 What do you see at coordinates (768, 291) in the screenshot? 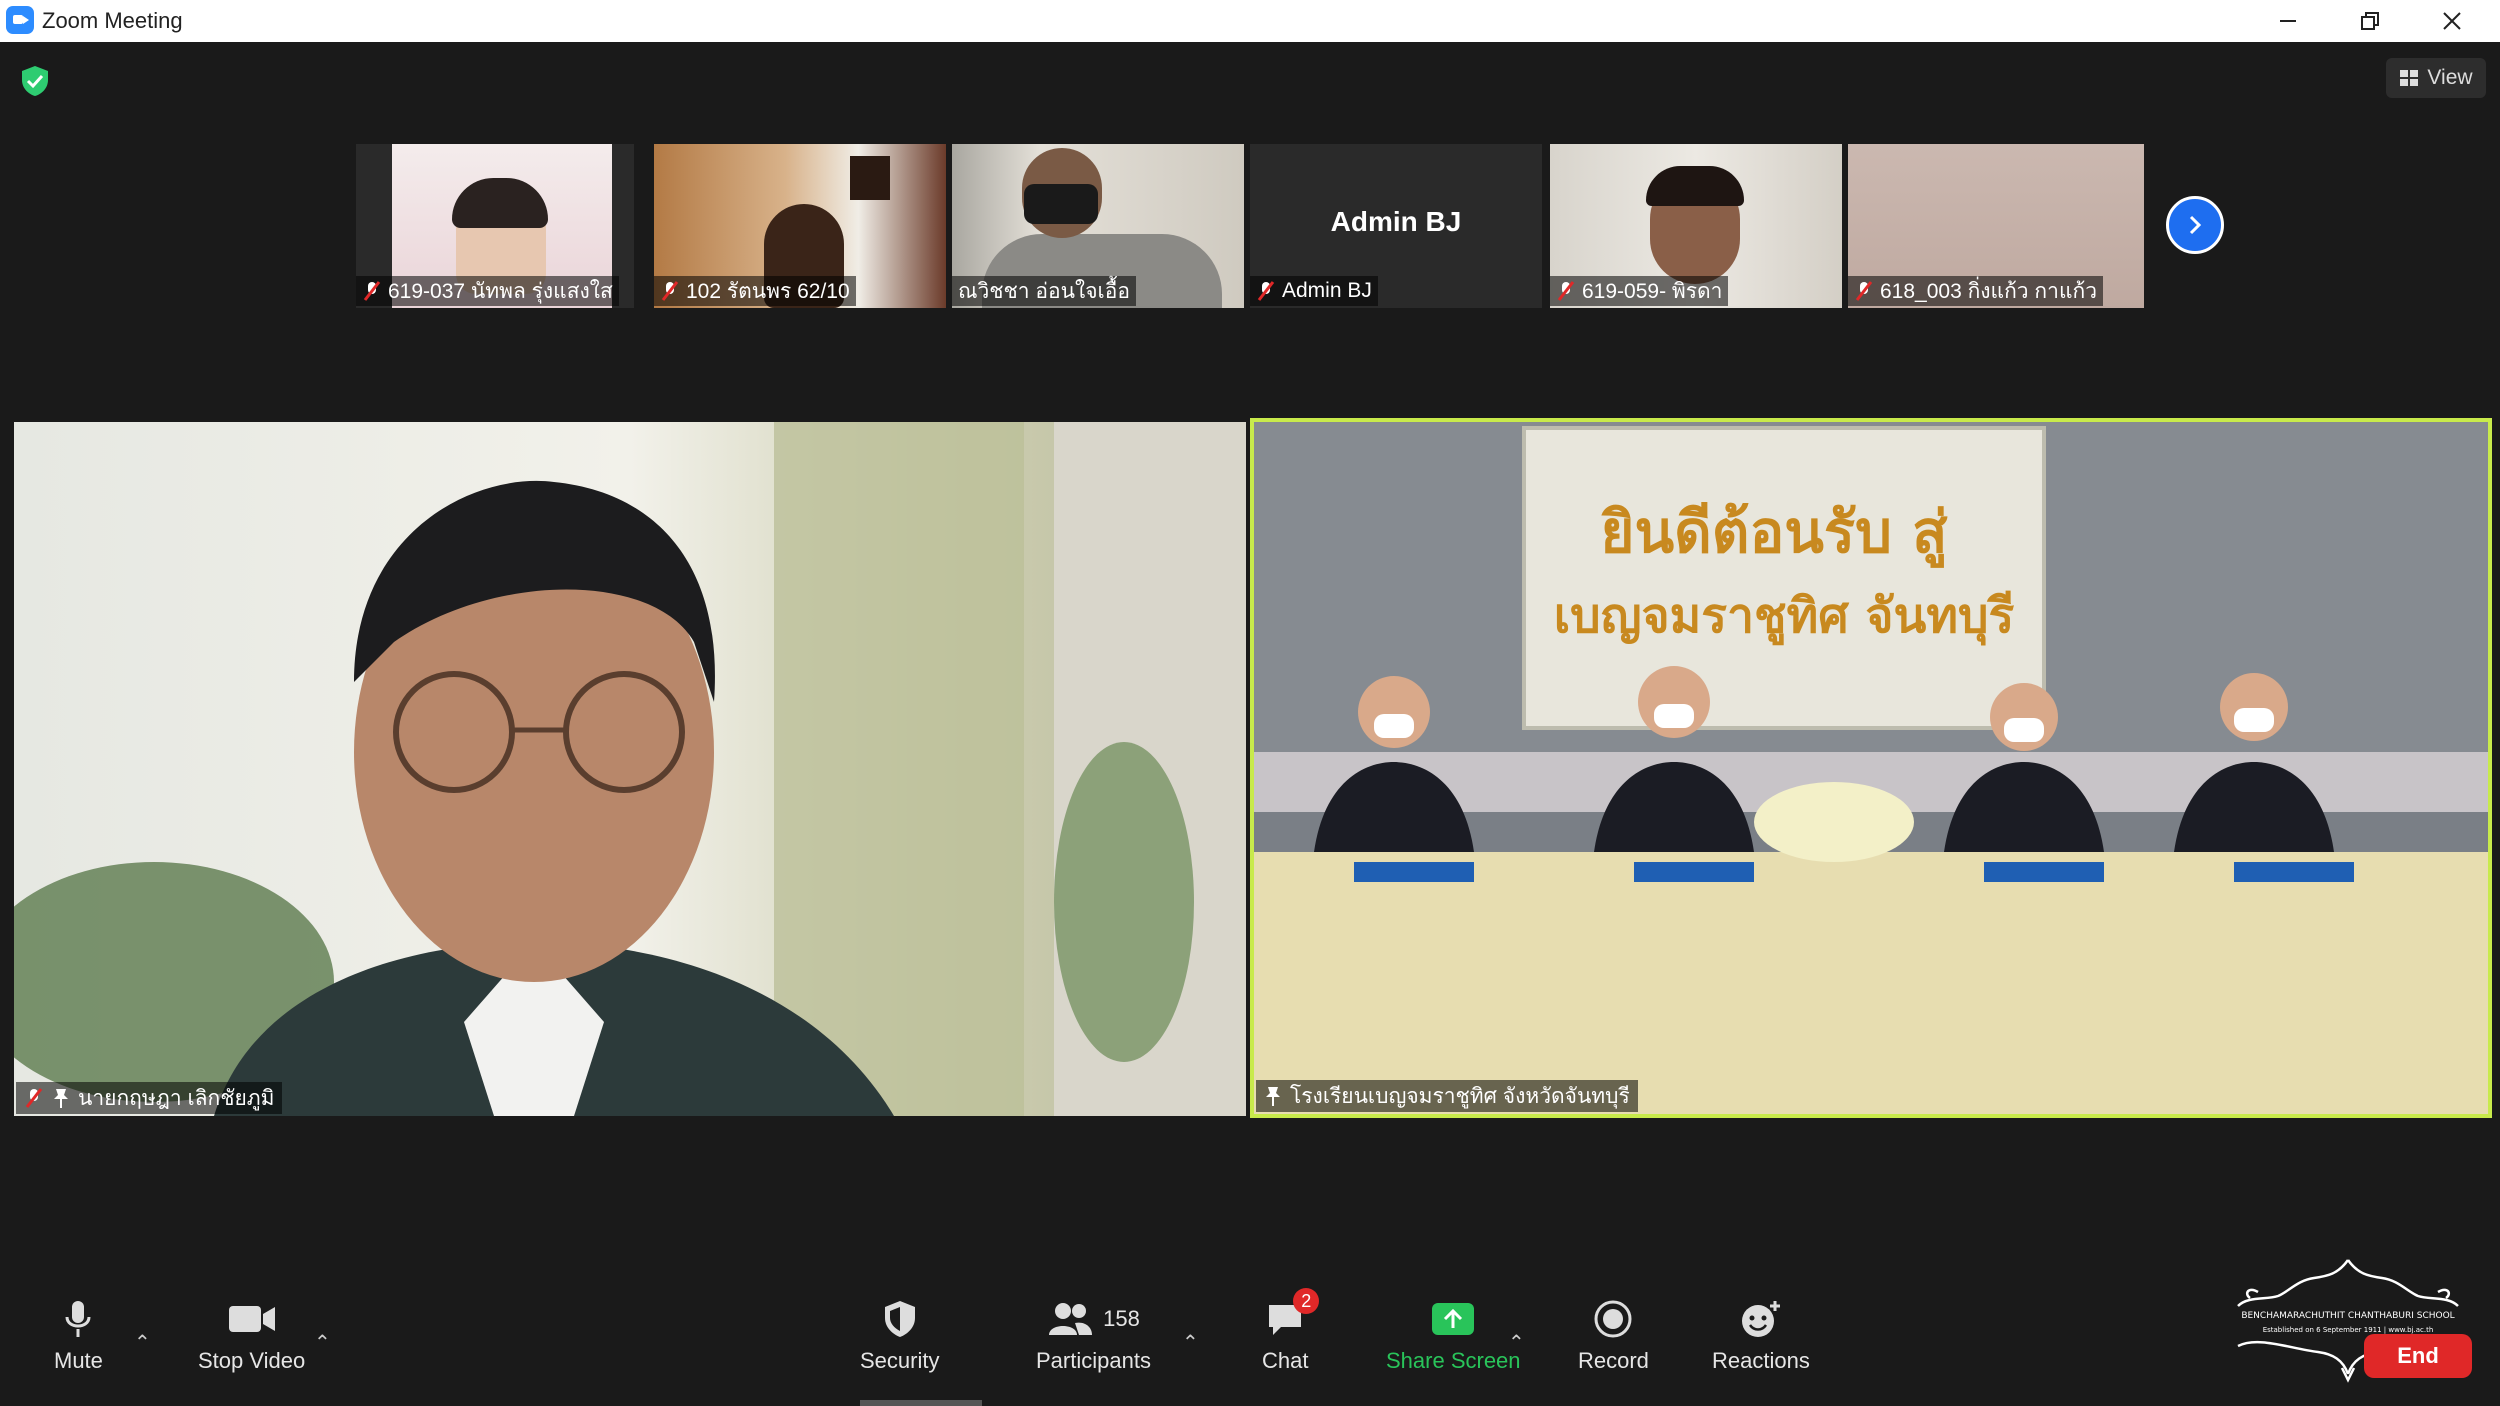
I see `participant-name: 102 รัตนพร 62/10` at bounding box center [768, 291].